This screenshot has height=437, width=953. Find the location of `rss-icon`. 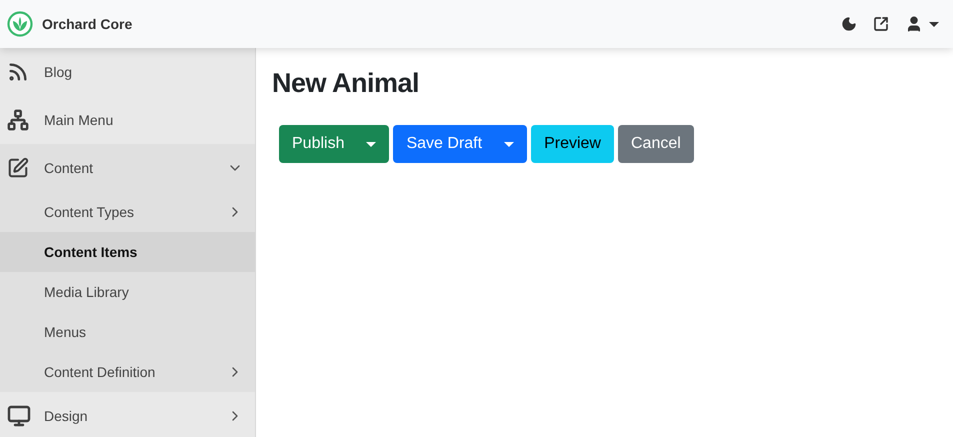

rss-icon is located at coordinates (18, 72).